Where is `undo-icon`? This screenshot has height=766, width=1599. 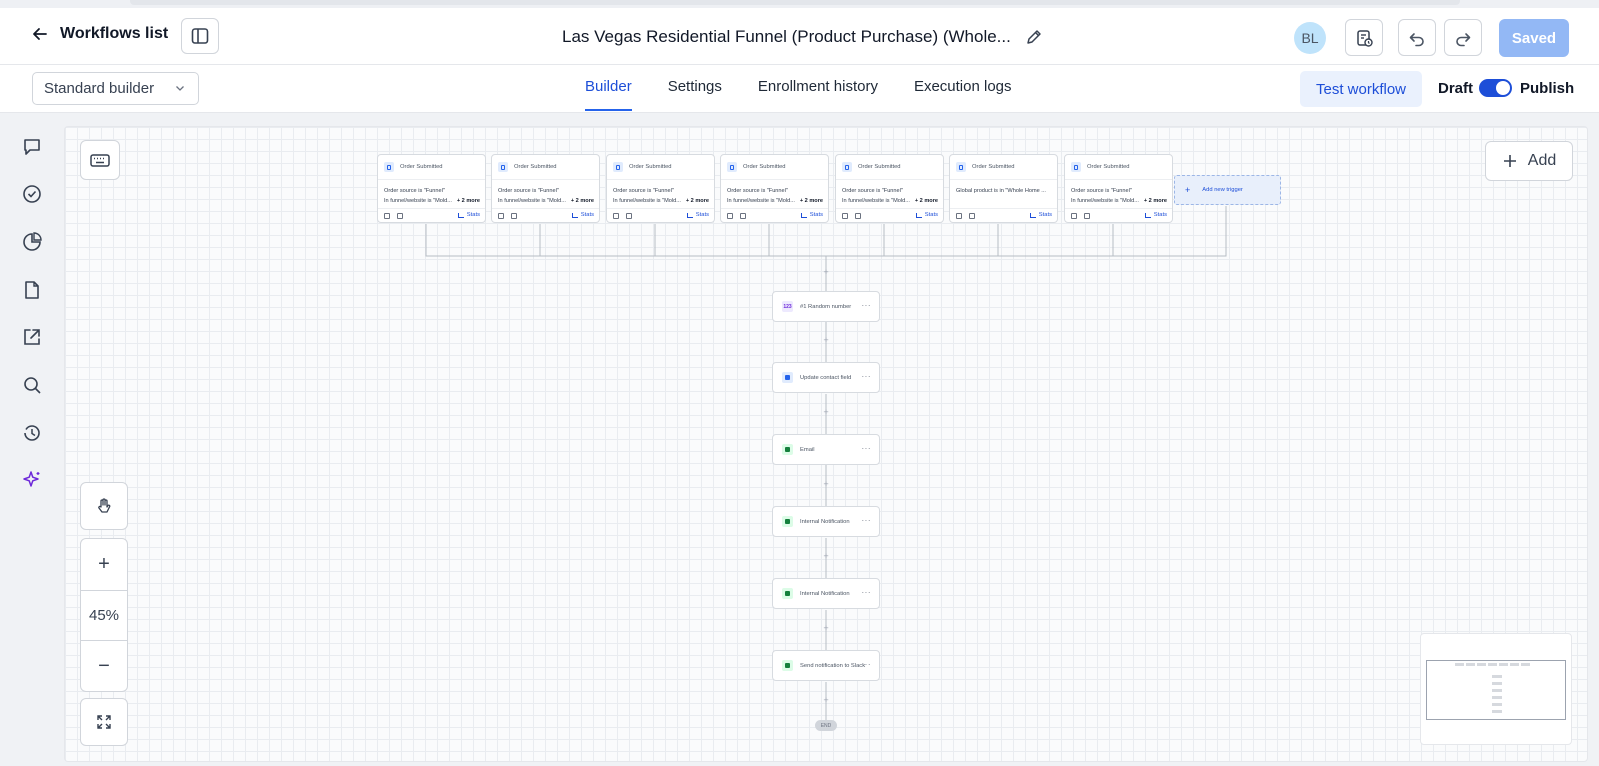 undo-icon is located at coordinates (1416, 39).